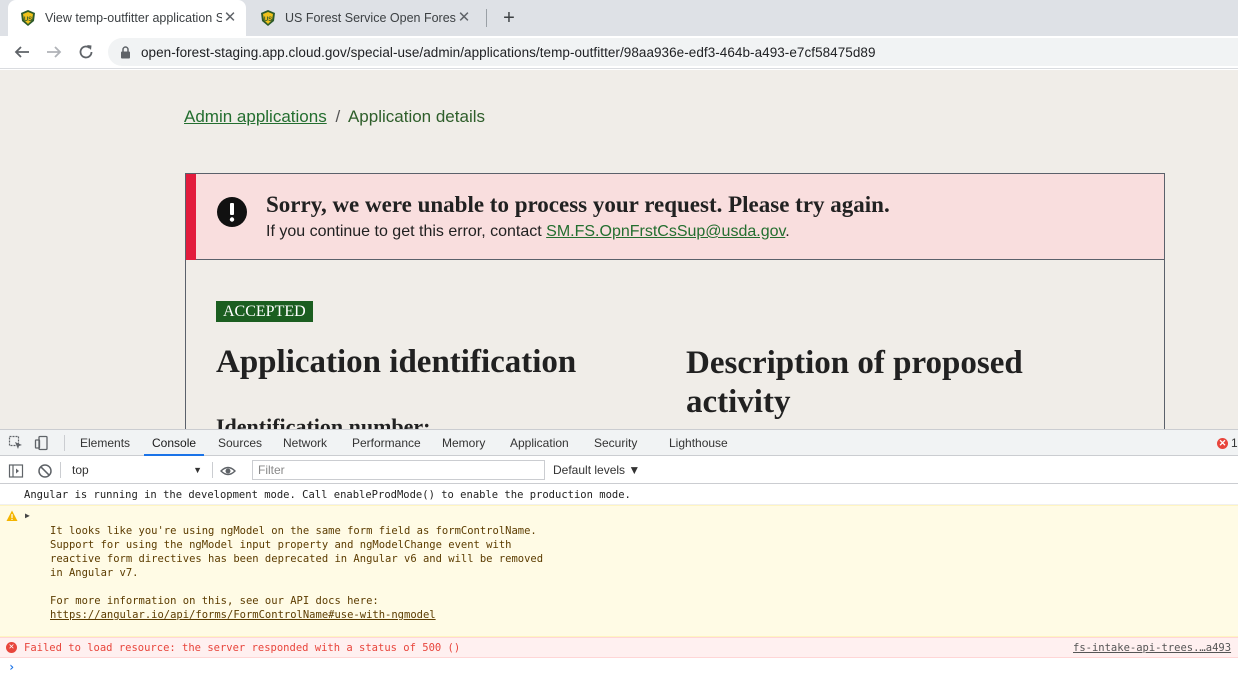 This screenshot has width=1238, height=698. Describe the element at coordinates (42, 443) in the screenshot. I see `device-toolbar-icon` at that location.